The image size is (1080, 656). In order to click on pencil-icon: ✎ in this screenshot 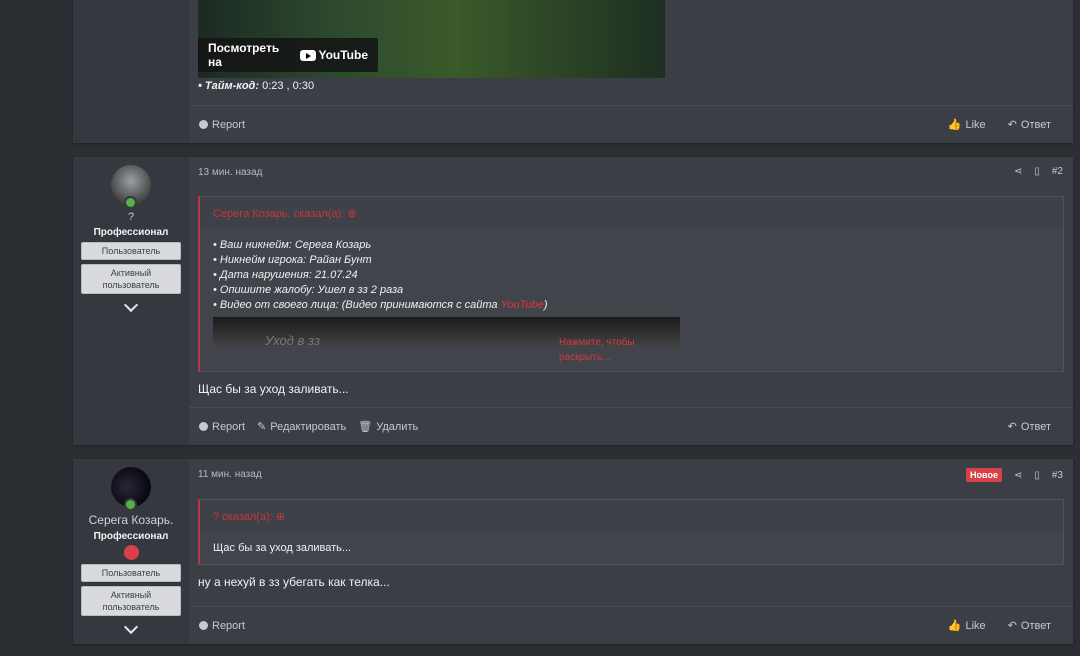, I will do `click(262, 427)`.